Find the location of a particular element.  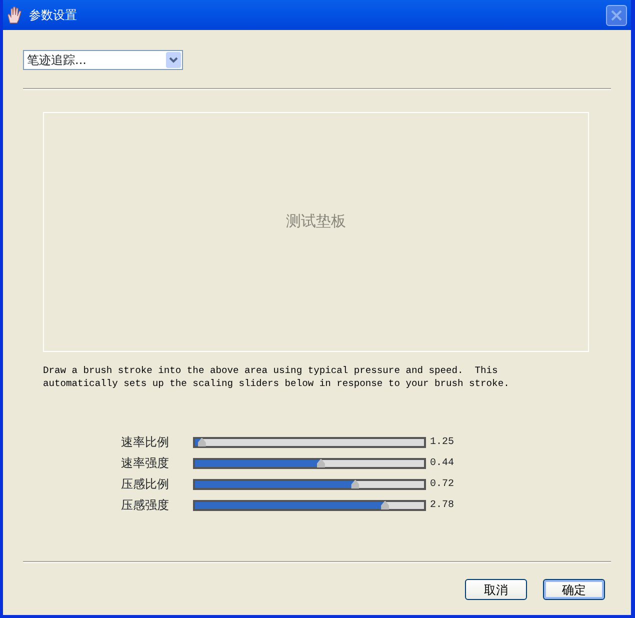

slider-label: 压感强度 is located at coordinates (145, 505).